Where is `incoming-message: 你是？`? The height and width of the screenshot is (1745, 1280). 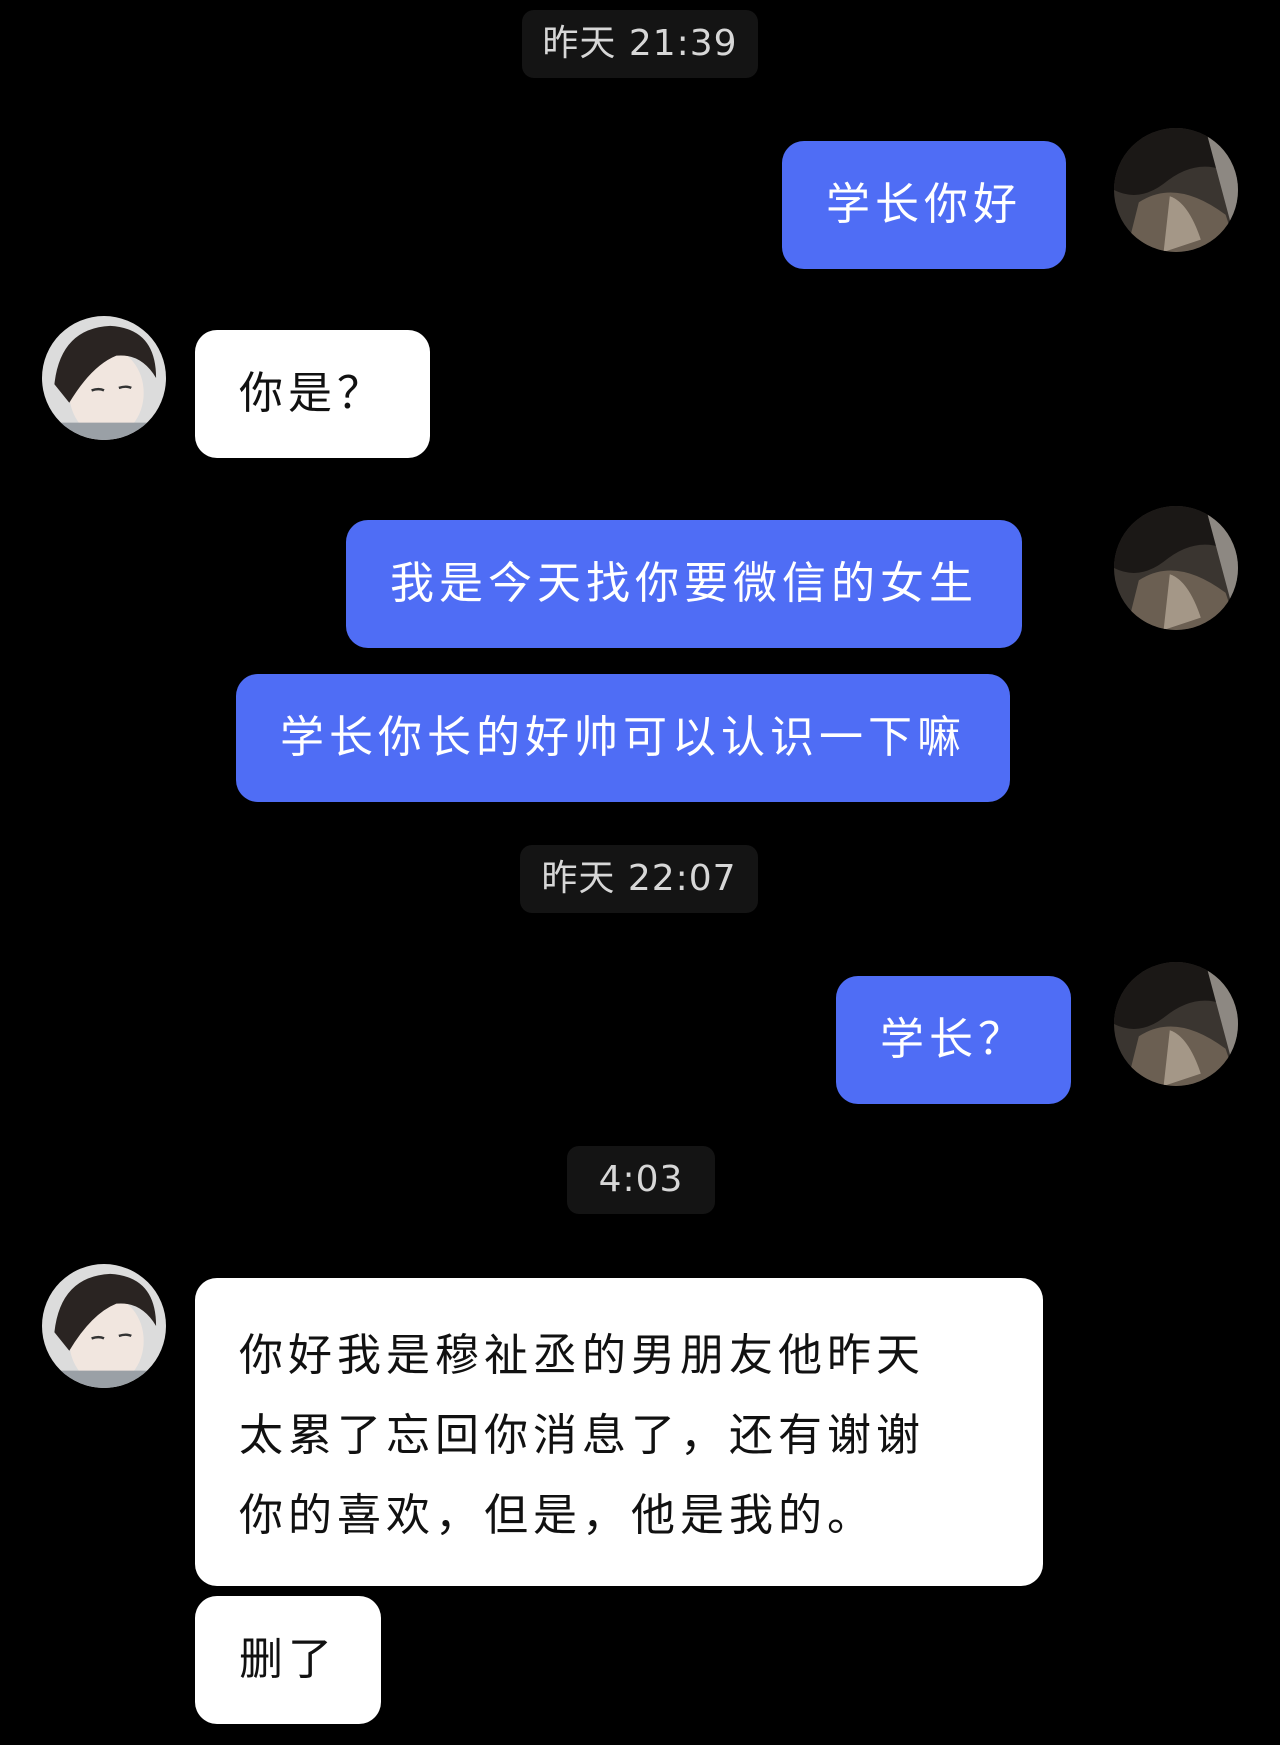
incoming-message: 你是？ is located at coordinates (312, 394).